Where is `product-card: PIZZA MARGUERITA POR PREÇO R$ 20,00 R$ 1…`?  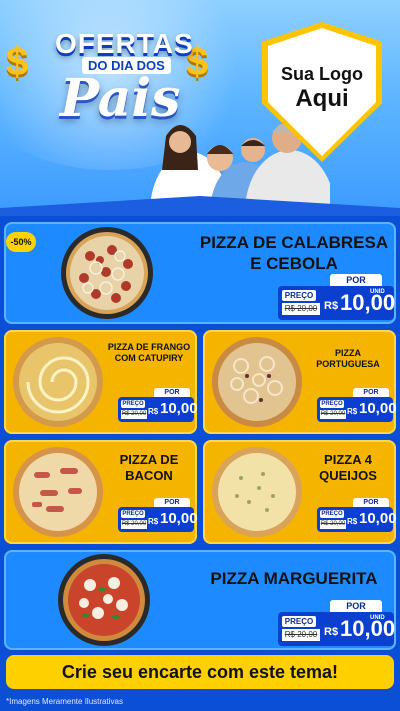 product-card: PIZZA MARGUERITA POR PREÇO R$ 20,00 R$ 1… is located at coordinates (200, 600).